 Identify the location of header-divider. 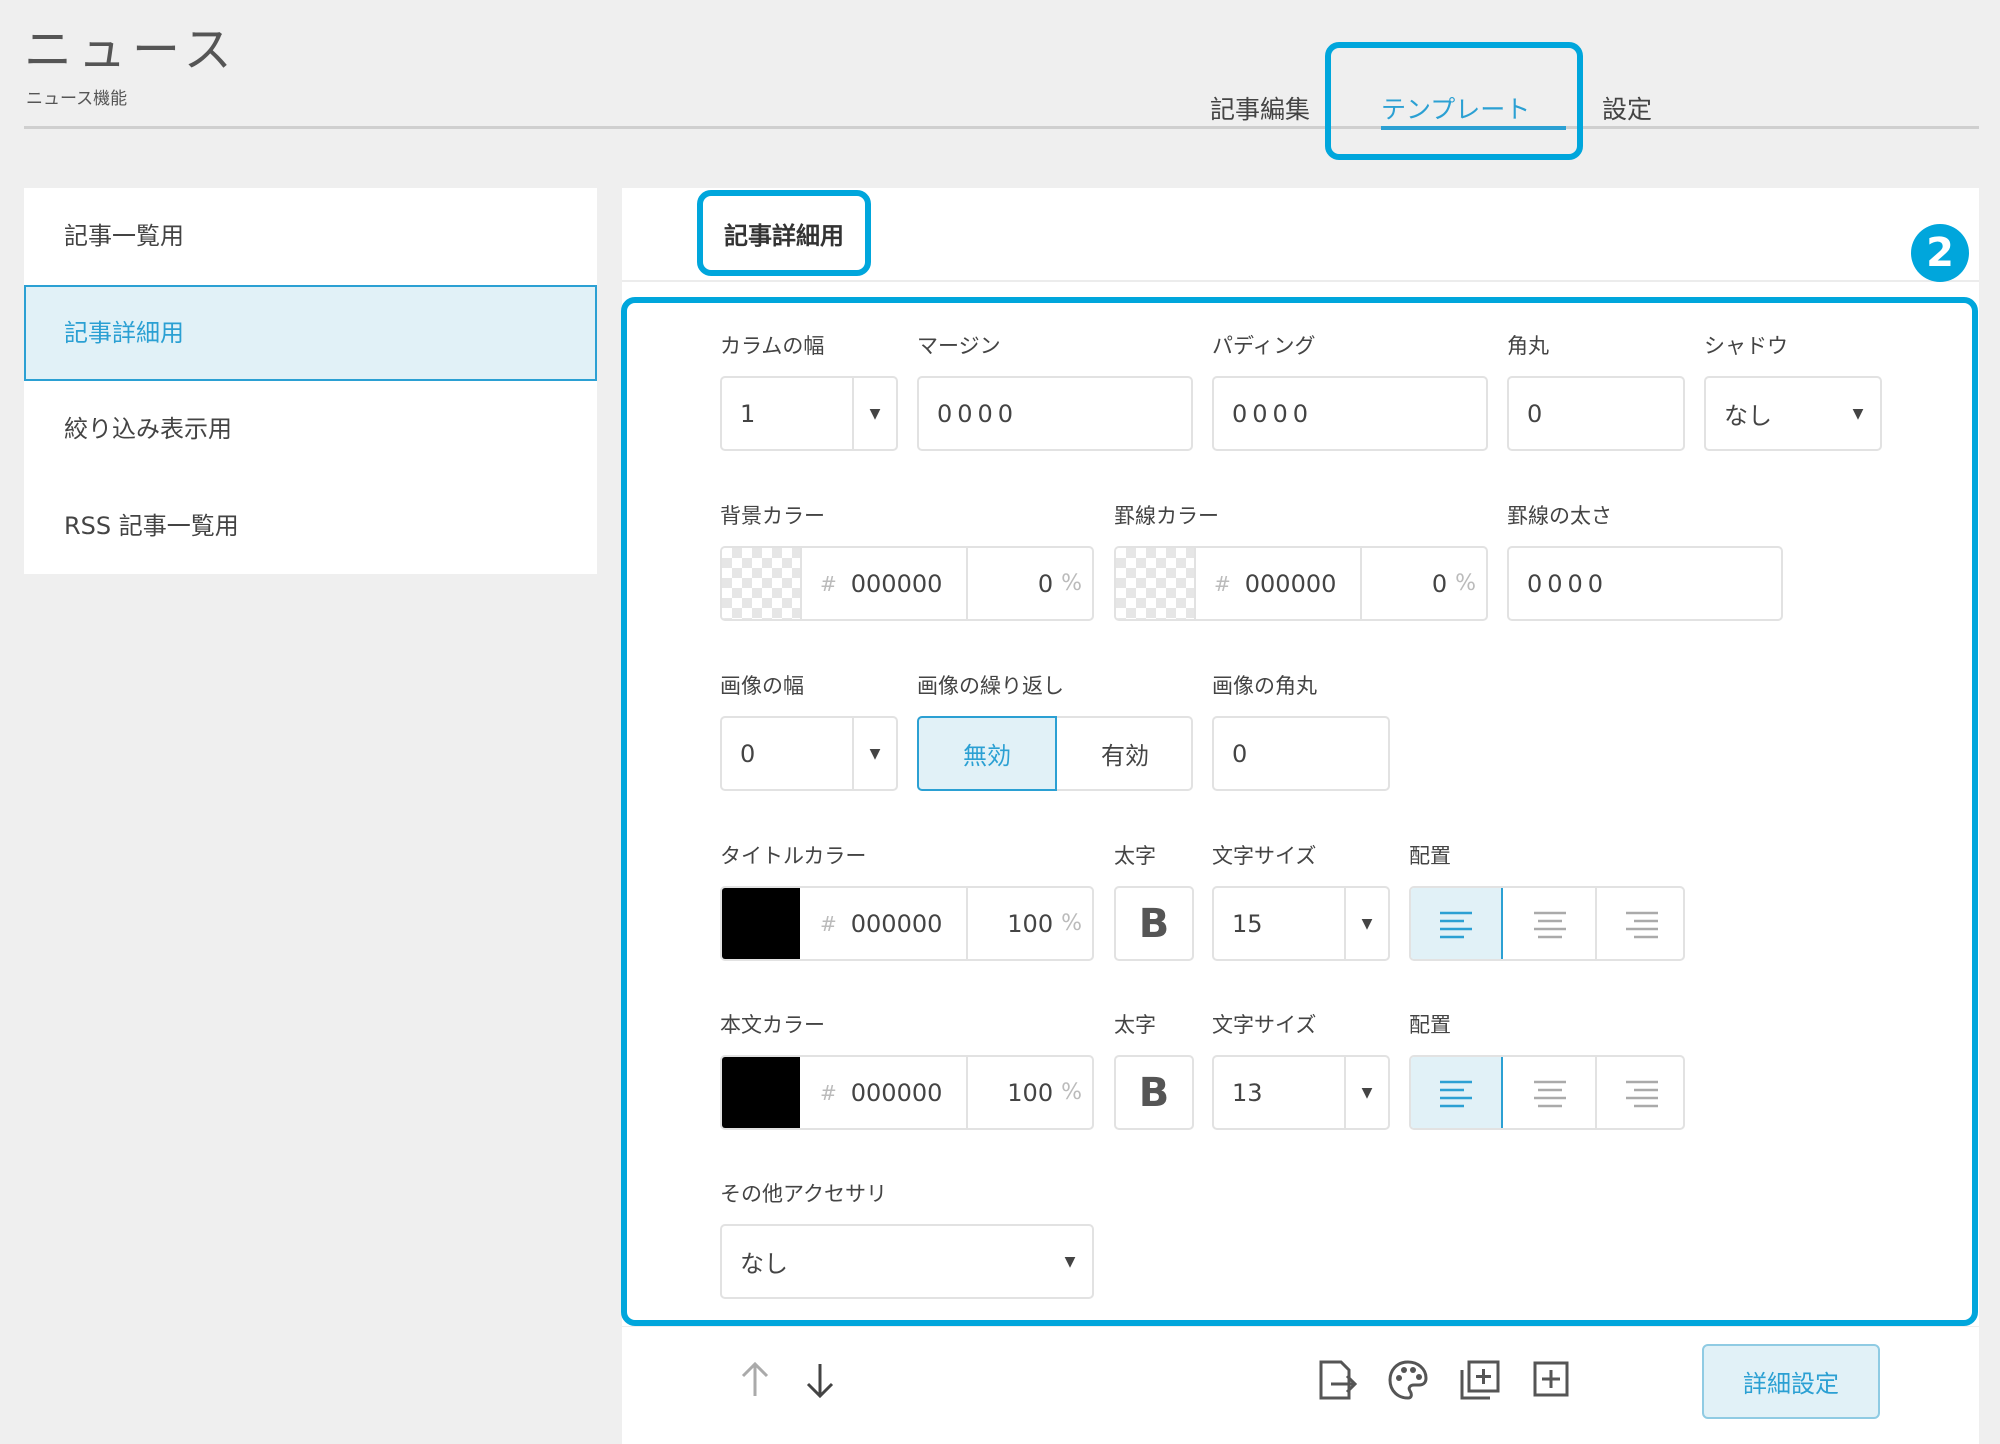
(1001, 127).